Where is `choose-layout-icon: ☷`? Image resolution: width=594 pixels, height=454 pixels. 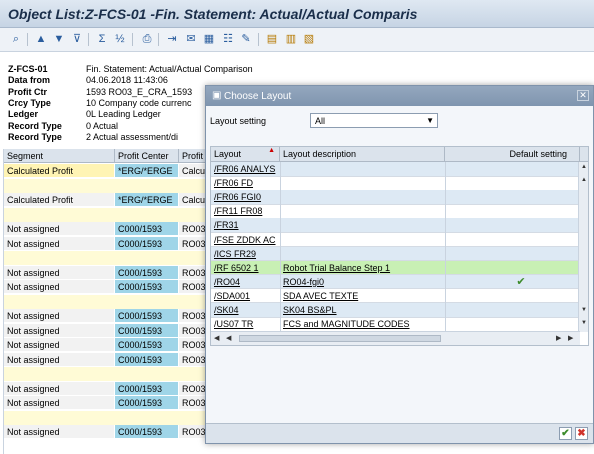 choose-layout-icon: ☷ is located at coordinates (228, 39).